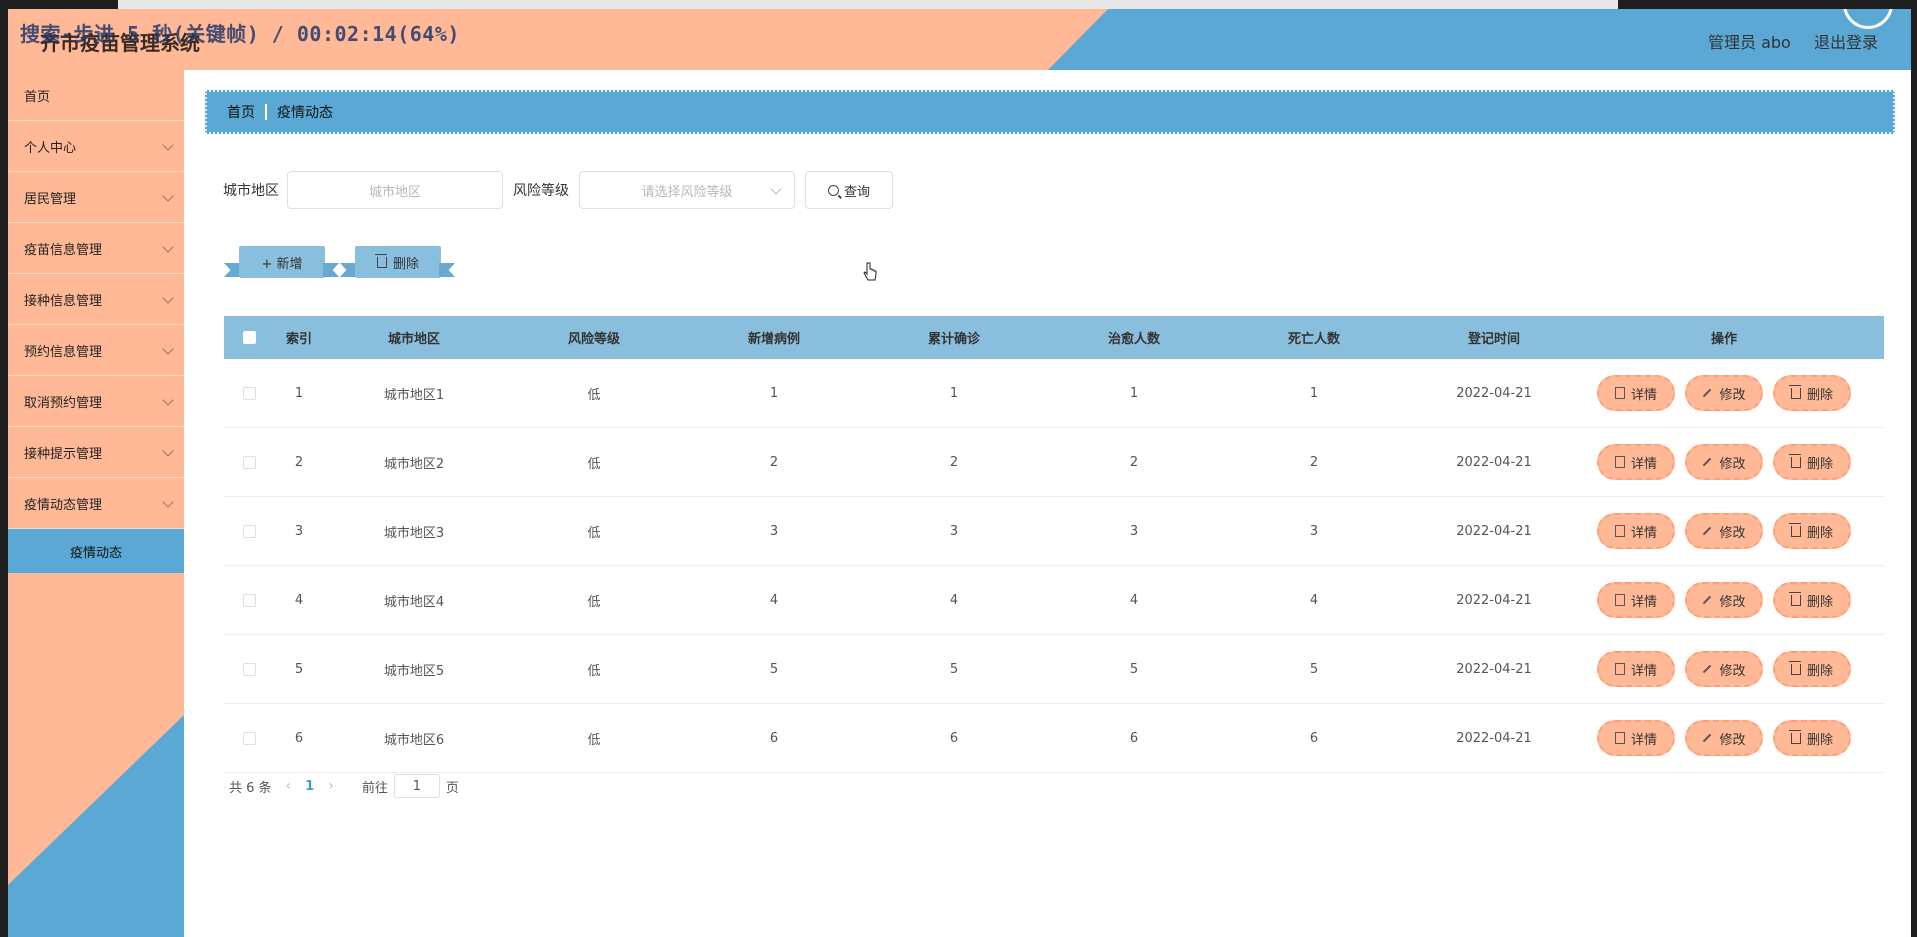 The image size is (1917, 937). What do you see at coordinates (1846, 41) in the screenshot?
I see `logout-button: 退出登录` at bounding box center [1846, 41].